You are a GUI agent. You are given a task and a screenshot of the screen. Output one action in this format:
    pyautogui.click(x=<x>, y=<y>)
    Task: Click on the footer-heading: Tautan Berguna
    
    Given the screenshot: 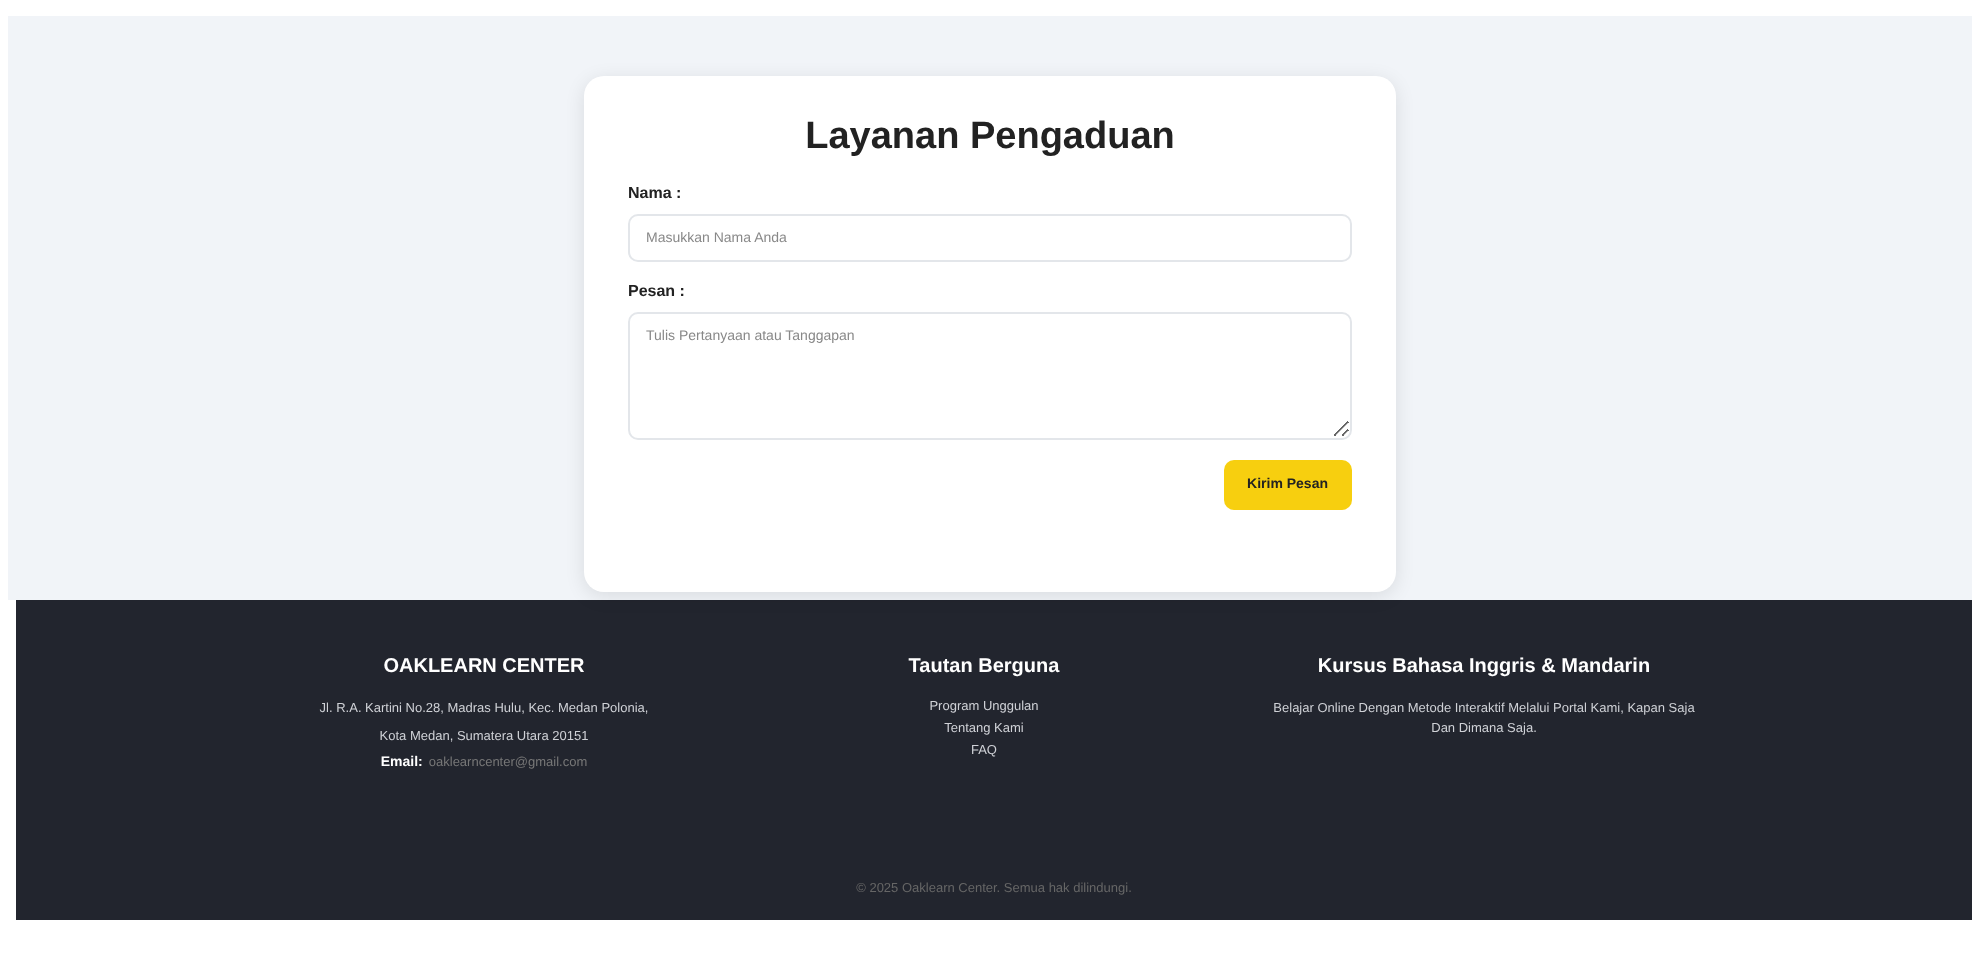 What is the action you would take?
    pyautogui.click(x=984, y=667)
    